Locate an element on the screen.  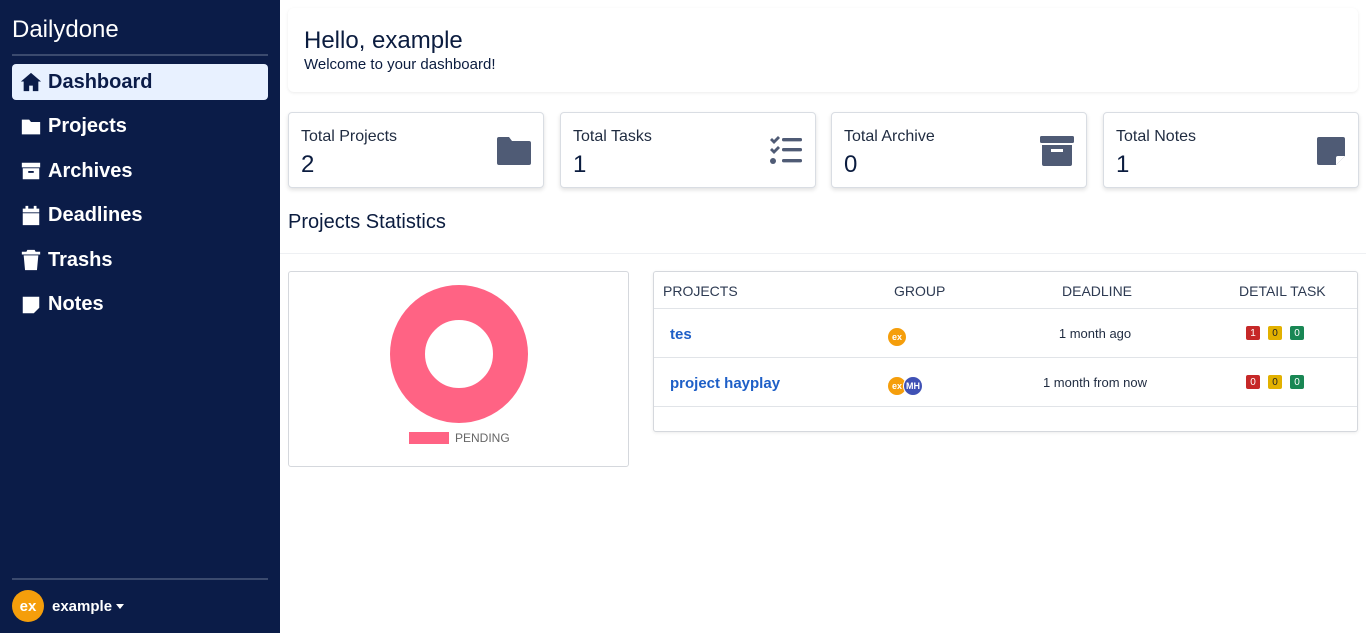
sticky-note-icon is located at coordinates (1331, 151).